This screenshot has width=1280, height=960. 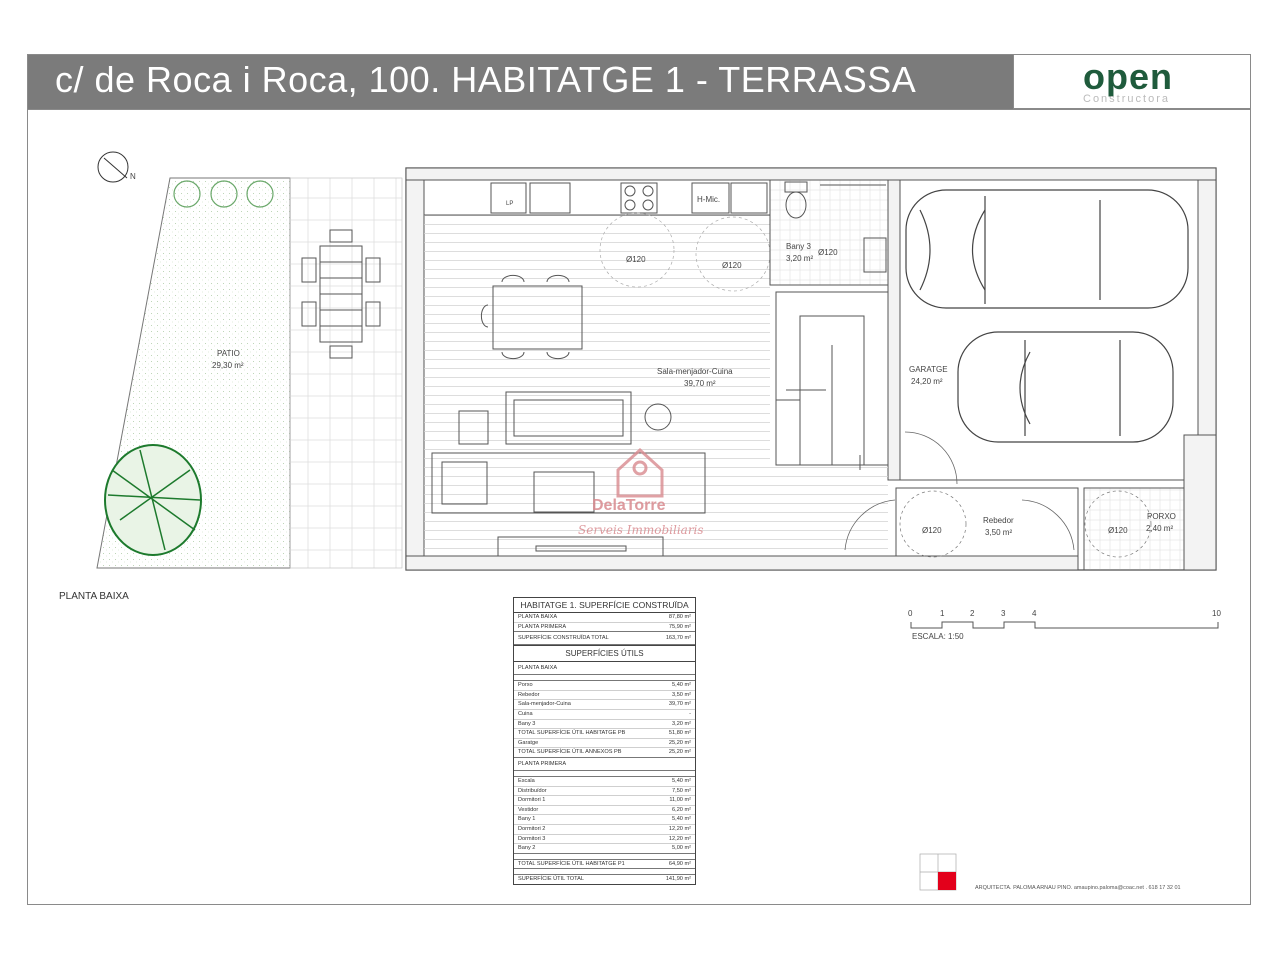 I want to click on table-row: Cuina -, so click(x=604, y=715).